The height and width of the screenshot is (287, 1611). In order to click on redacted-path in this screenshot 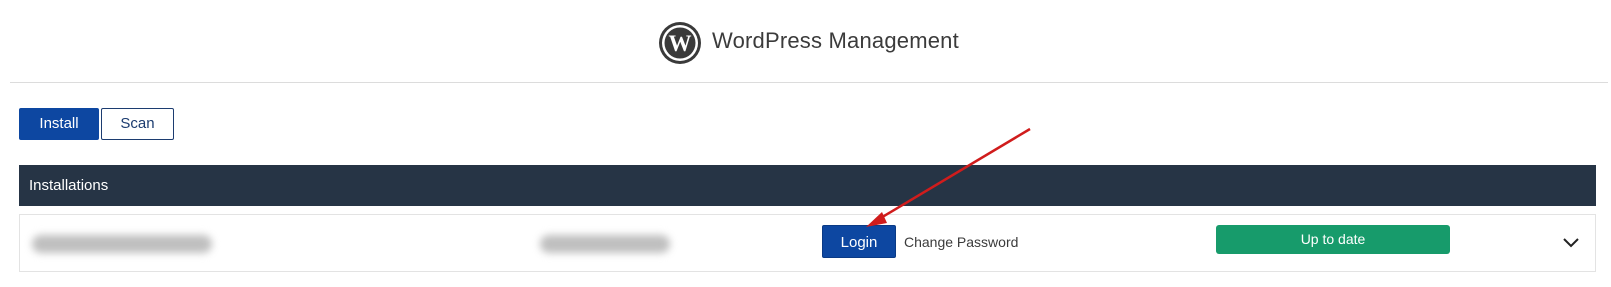, I will do `click(605, 244)`.